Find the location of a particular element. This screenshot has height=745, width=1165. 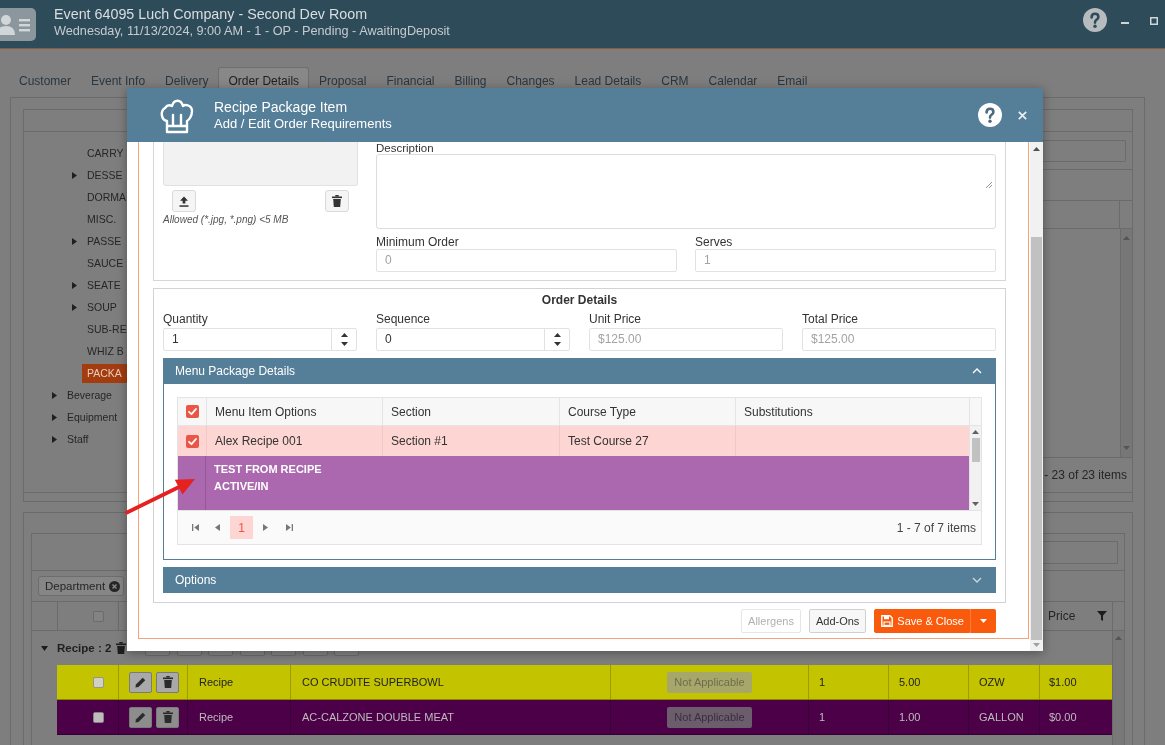

filter-chip: Department is located at coordinates (81, 586).